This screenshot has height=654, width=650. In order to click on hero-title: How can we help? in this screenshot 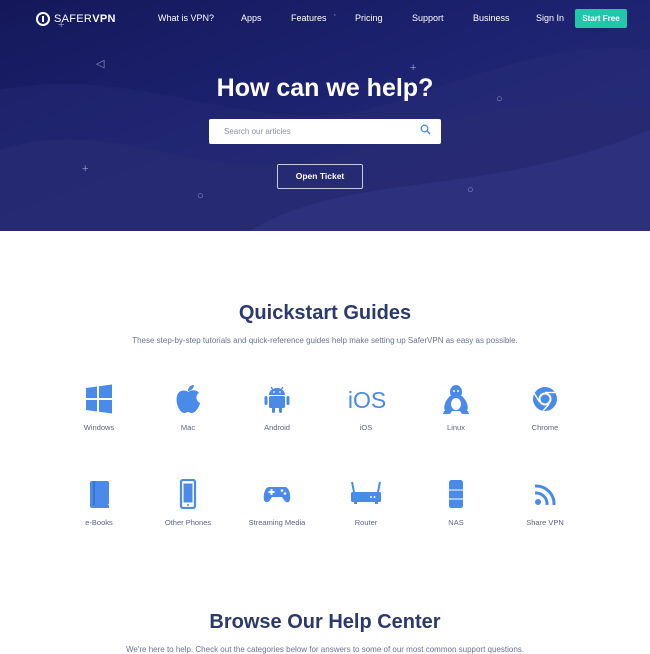, I will do `click(325, 88)`.